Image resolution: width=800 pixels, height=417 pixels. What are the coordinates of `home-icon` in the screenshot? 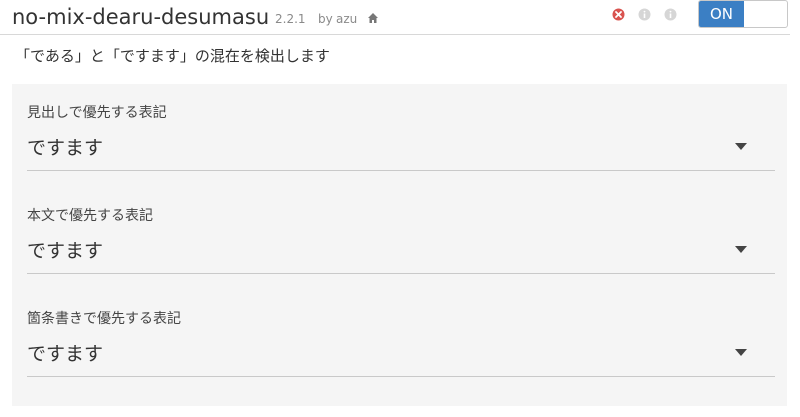 It's located at (373, 18).